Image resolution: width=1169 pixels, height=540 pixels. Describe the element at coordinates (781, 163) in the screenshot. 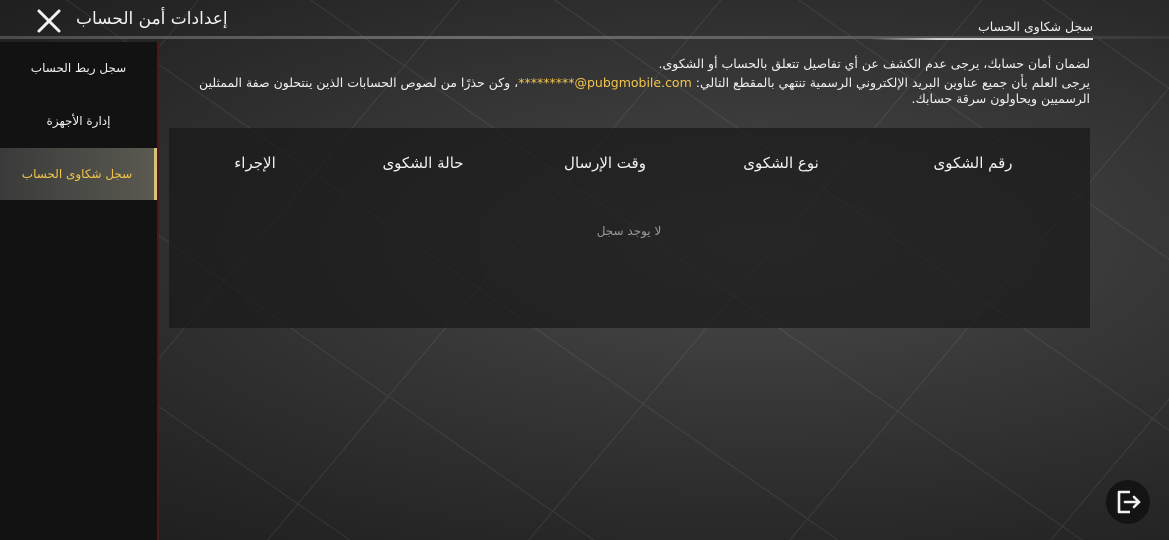

I see `column-header-complaint-type: نوع الشكوى` at that location.